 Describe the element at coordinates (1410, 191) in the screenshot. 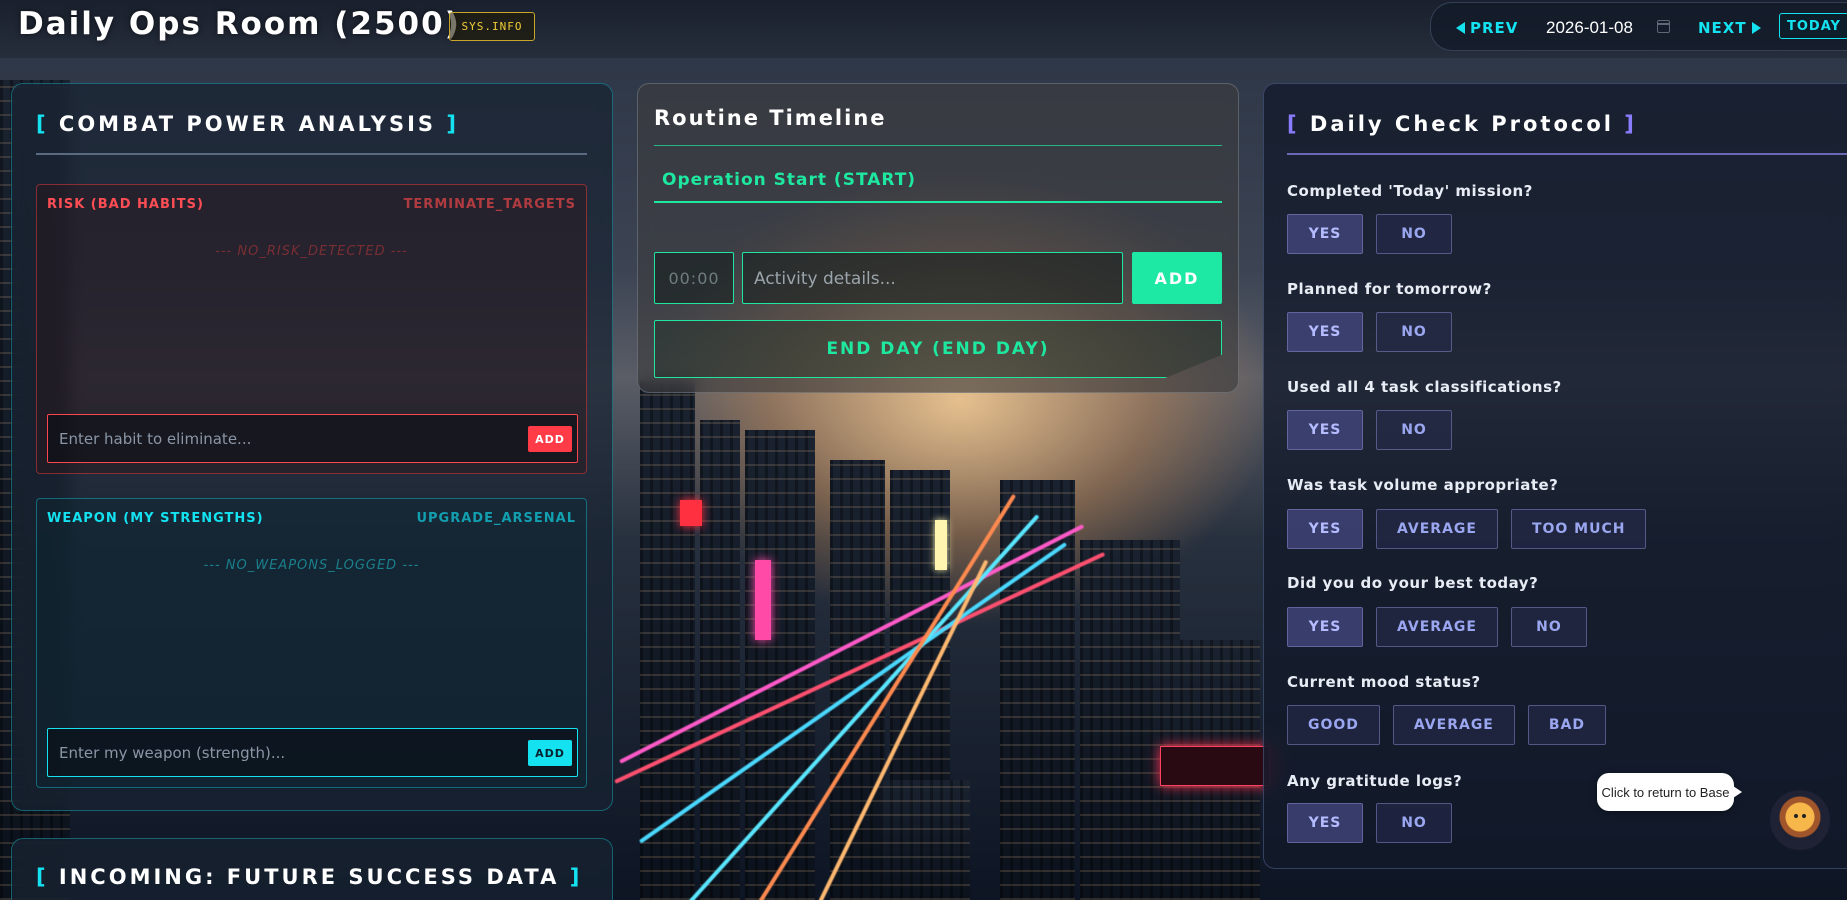

I see `question-mission: Completed 'Today' mission?` at that location.